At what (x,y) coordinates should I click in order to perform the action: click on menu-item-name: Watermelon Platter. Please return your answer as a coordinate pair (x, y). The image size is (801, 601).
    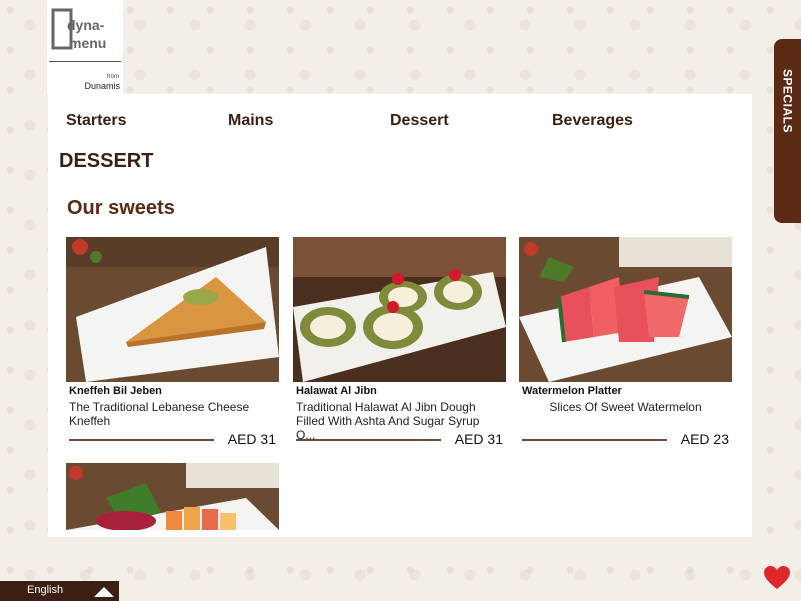
    Looking at the image, I should click on (572, 391).